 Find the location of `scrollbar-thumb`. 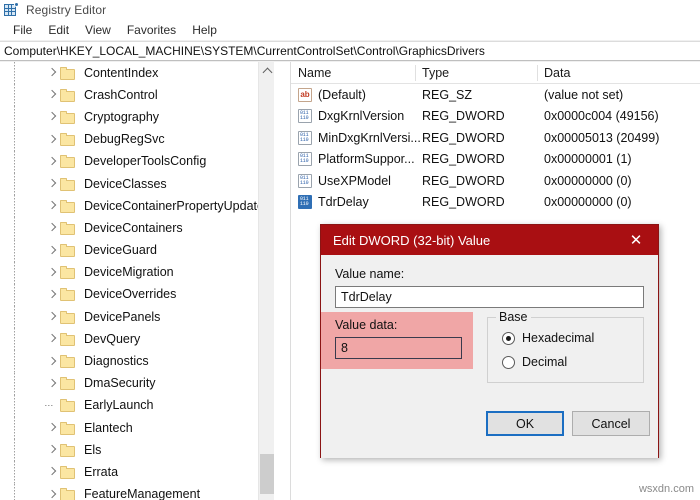

scrollbar-thumb is located at coordinates (267, 474).